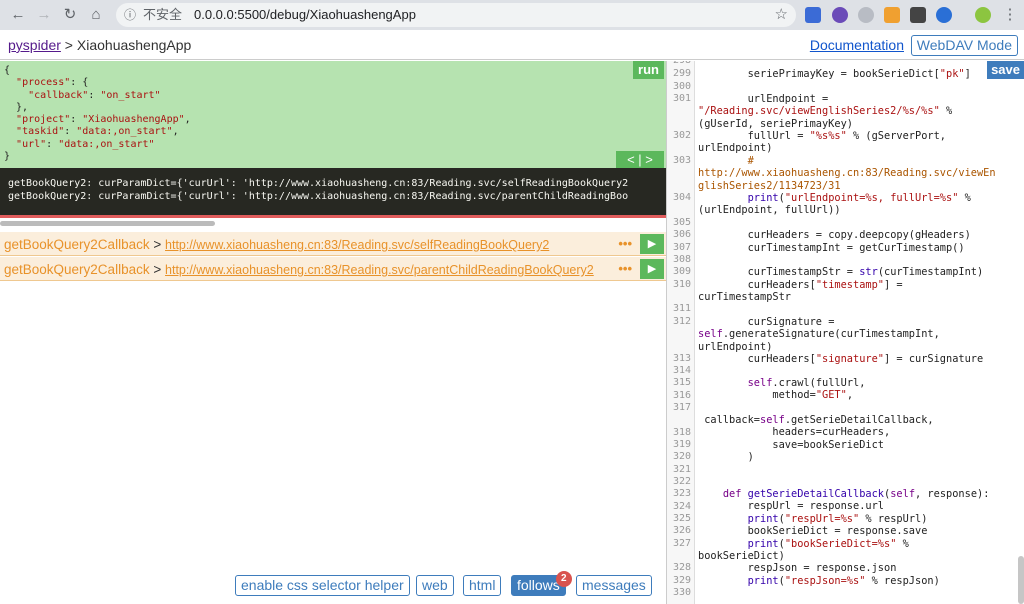 The width and height of the screenshot is (1024, 604). Describe the element at coordinates (866, 15) in the screenshot. I see `extension-gear-icon` at that location.